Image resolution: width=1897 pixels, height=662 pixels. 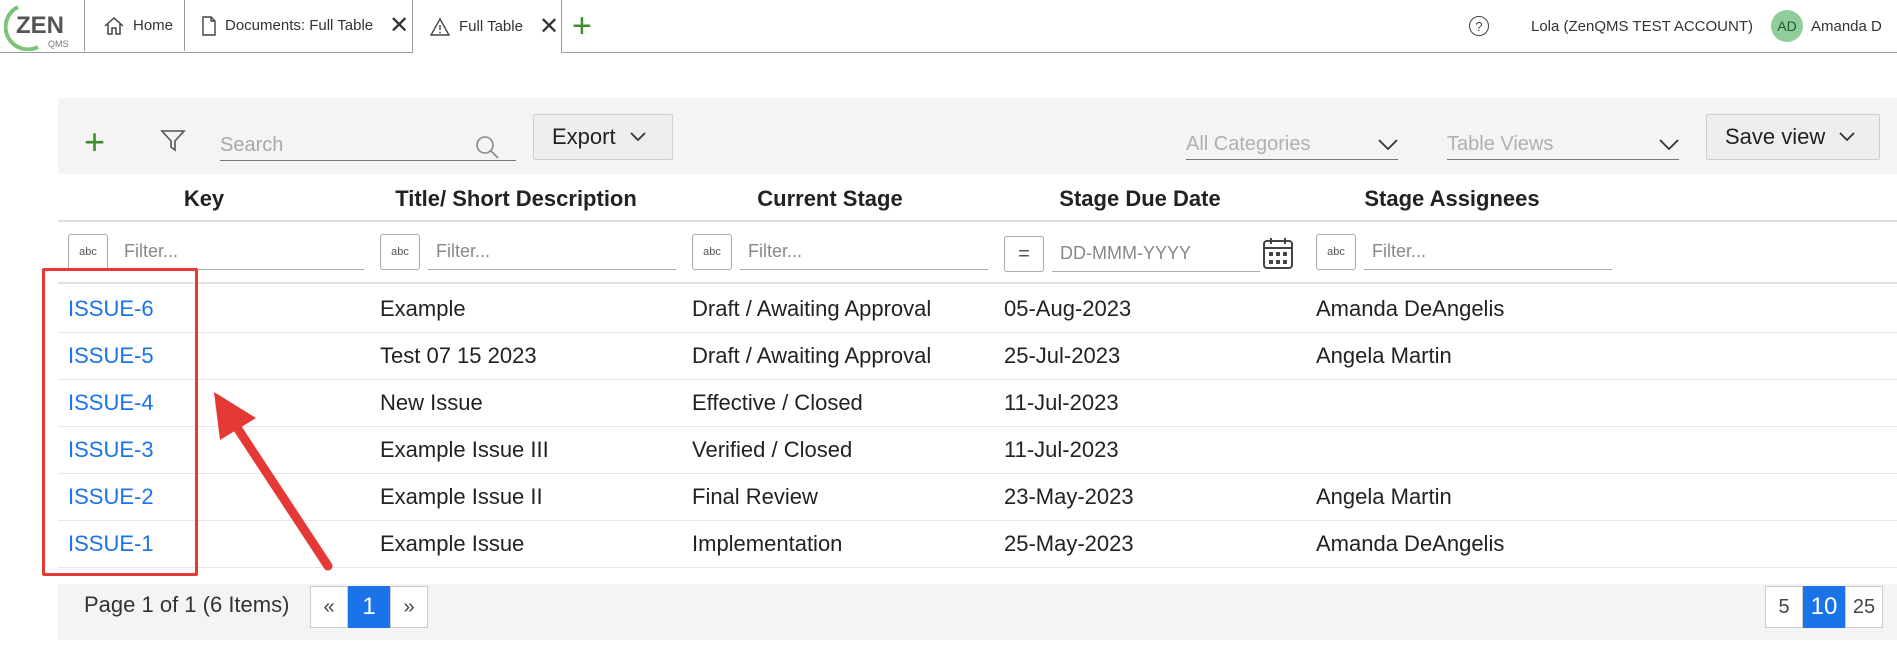 What do you see at coordinates (461, 496) in the screenshot?
I see `row-title: Example Issue II` at bounding box center [461, 496].